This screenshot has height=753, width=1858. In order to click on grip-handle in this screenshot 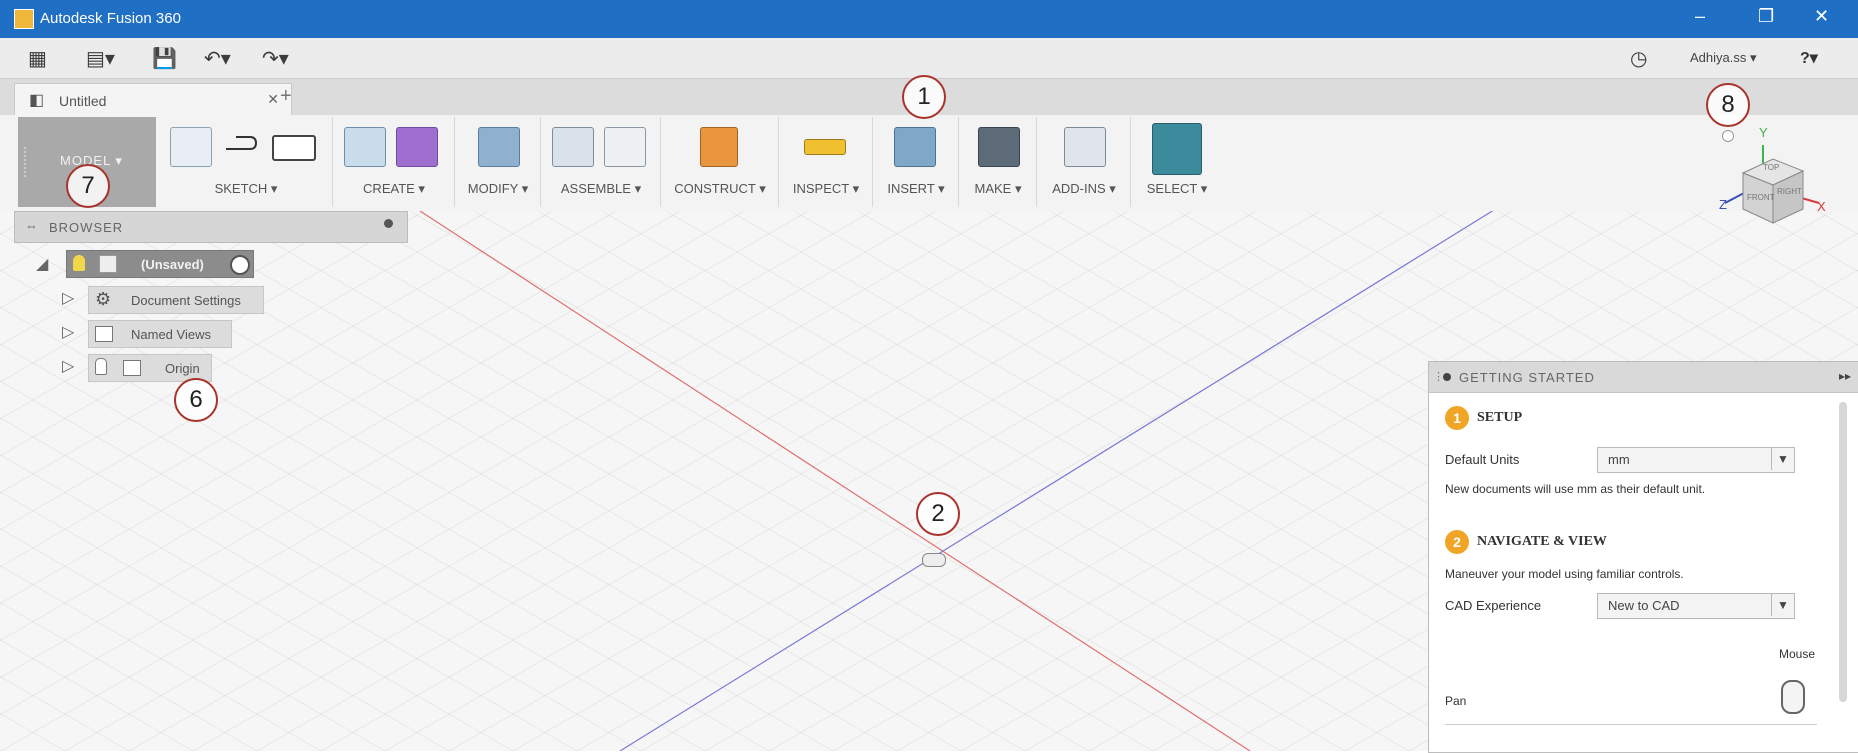, I will do `click(26, 162)`.